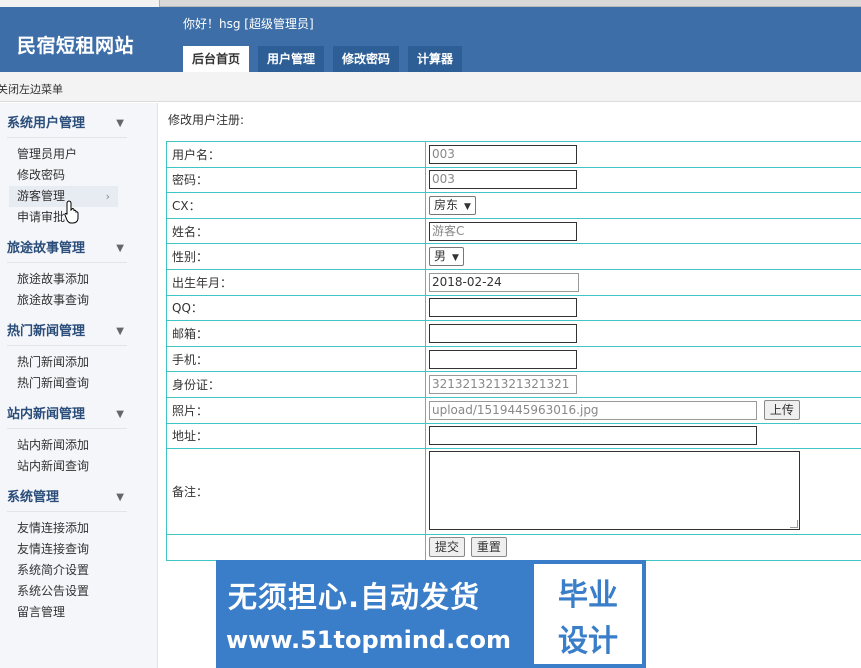 This screenshot has width=861, height=668. What do you see at coordinates (503, 231) in the screenshot?
I see `name-input: 游客C` at bounding box center [503, 231].